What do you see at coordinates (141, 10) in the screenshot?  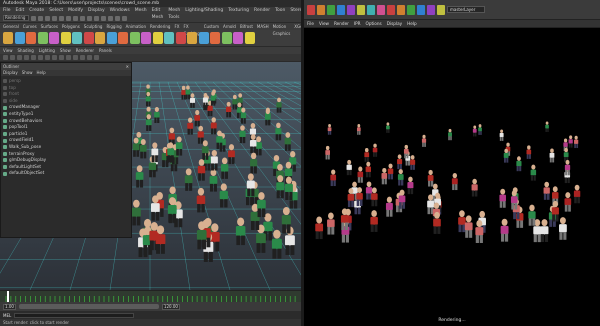 I see `menu-mesh: Mesh` at bounding box center [141, 10].